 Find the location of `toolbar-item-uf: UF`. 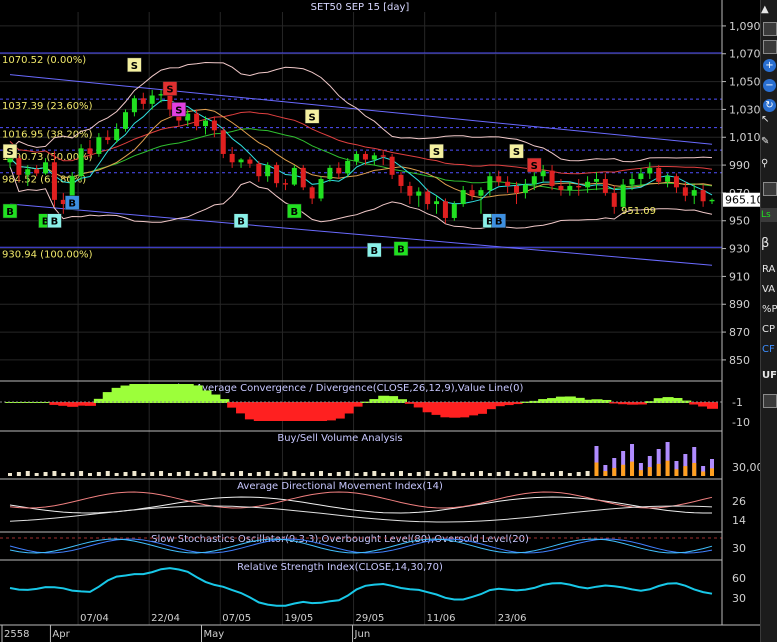

toolbar-item-uf: UF is located at coordinates (769, 376).